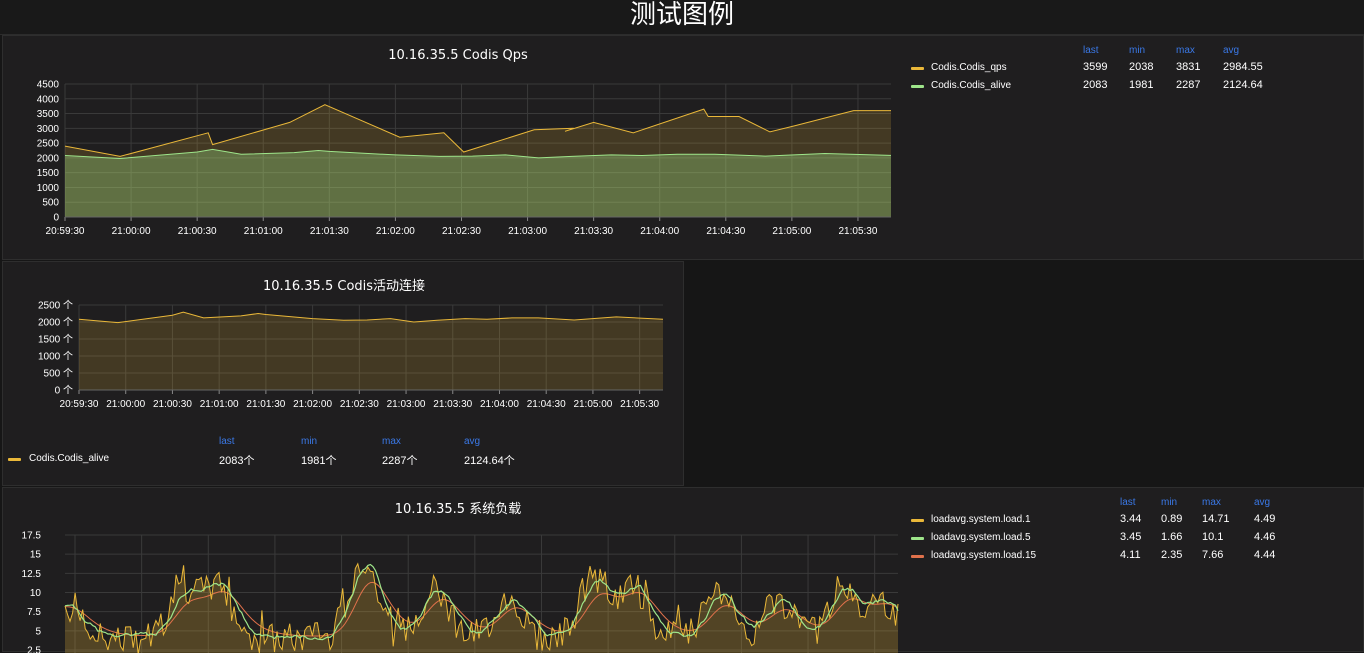  I want to click on legend-series-name: loadavg.system.load.1, so click(981, 519).